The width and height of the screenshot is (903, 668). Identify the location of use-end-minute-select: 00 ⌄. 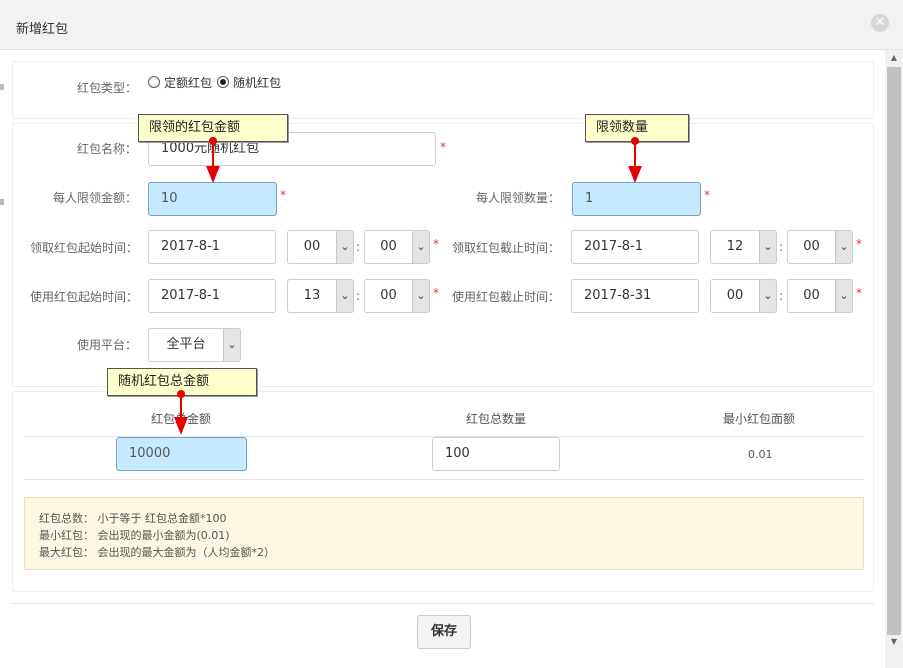
(820, 296).